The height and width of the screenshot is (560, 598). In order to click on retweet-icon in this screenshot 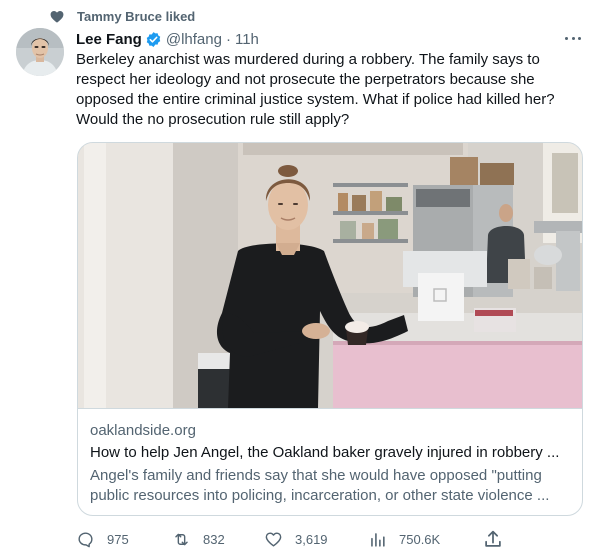, I will do `click(181, 539)`.